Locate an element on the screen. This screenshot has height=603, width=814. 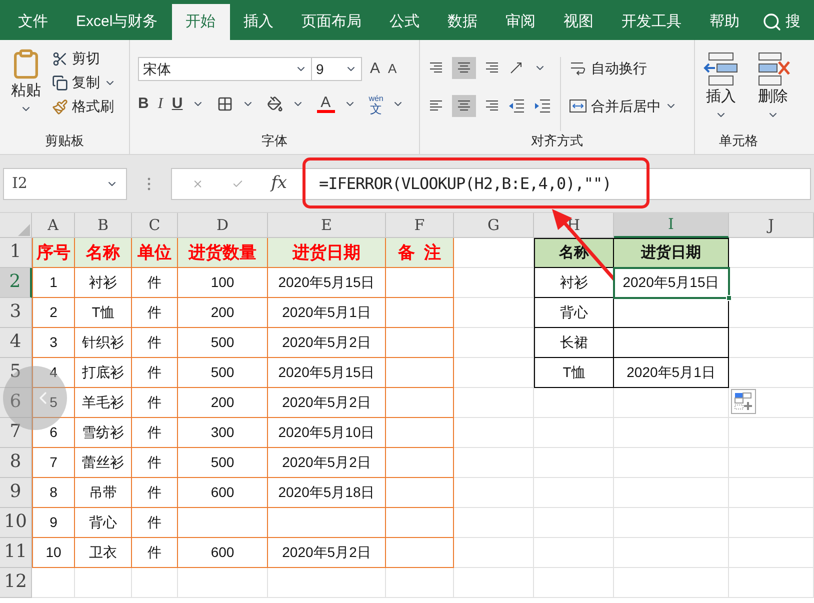
ribbon-tab: 插入 is located at coordinates (259, 22).